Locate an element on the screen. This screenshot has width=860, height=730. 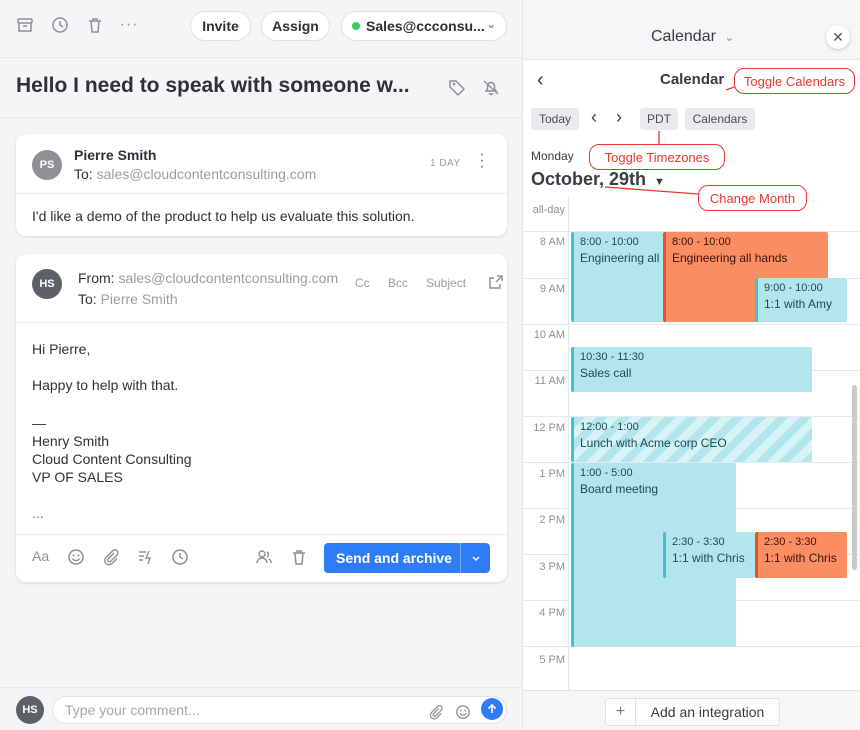
more-vertical-icon: · · · is located at coordinates (482, 161).